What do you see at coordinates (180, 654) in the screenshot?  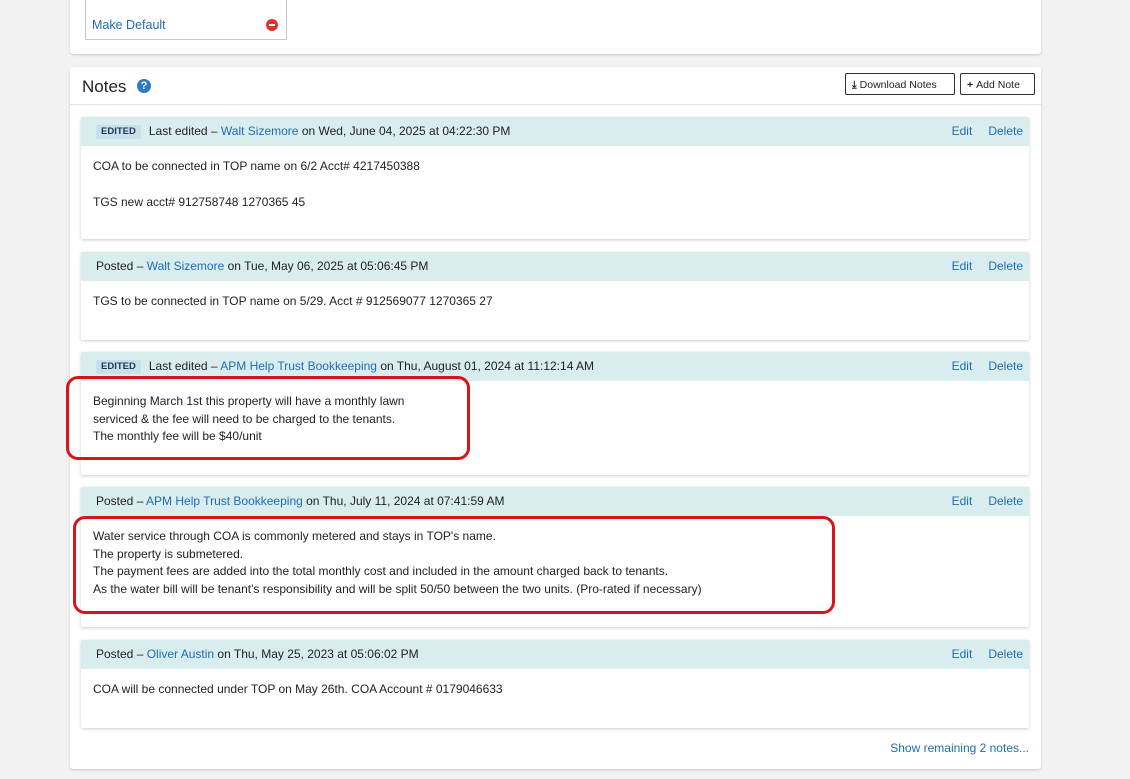 I see `note-author-link: Oliver Austin` at bounding box center [180, 654].